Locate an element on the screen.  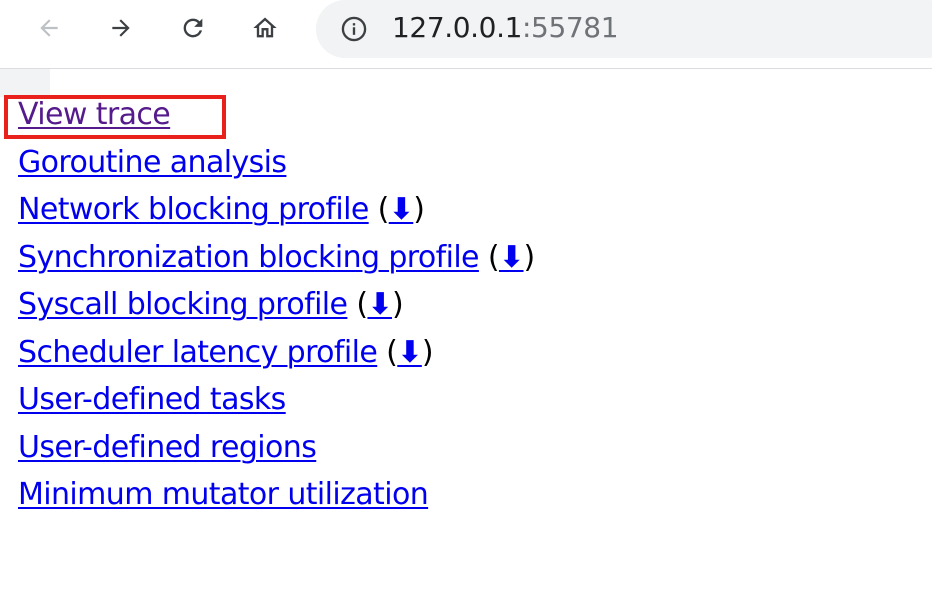
reload-icon is located at coordinates (193, 28).